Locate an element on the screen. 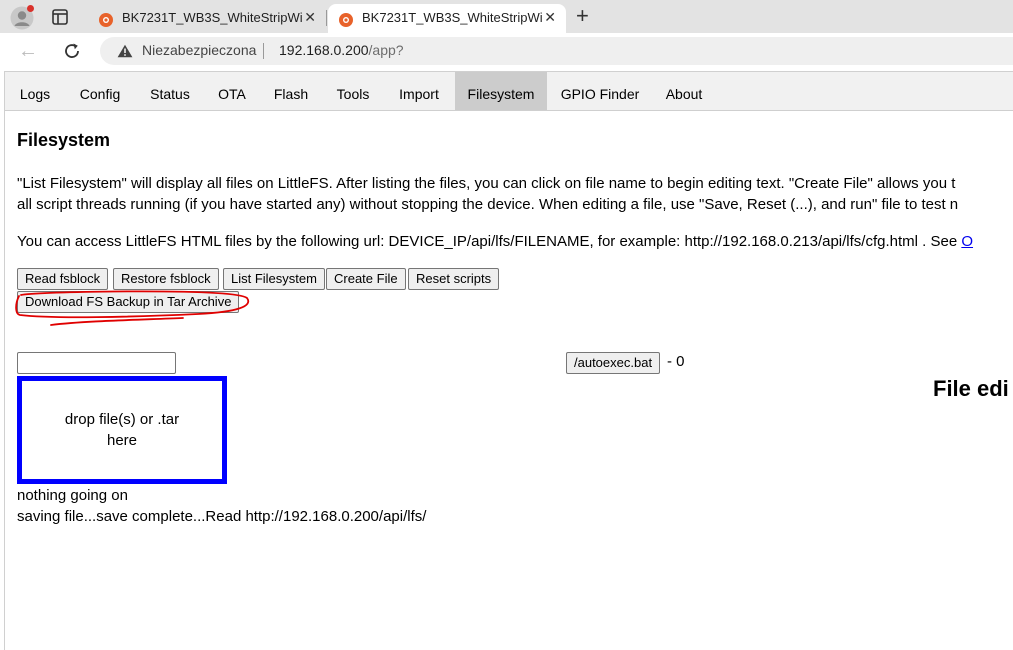  new-tab-button: + is located at coordinates (582, 16).